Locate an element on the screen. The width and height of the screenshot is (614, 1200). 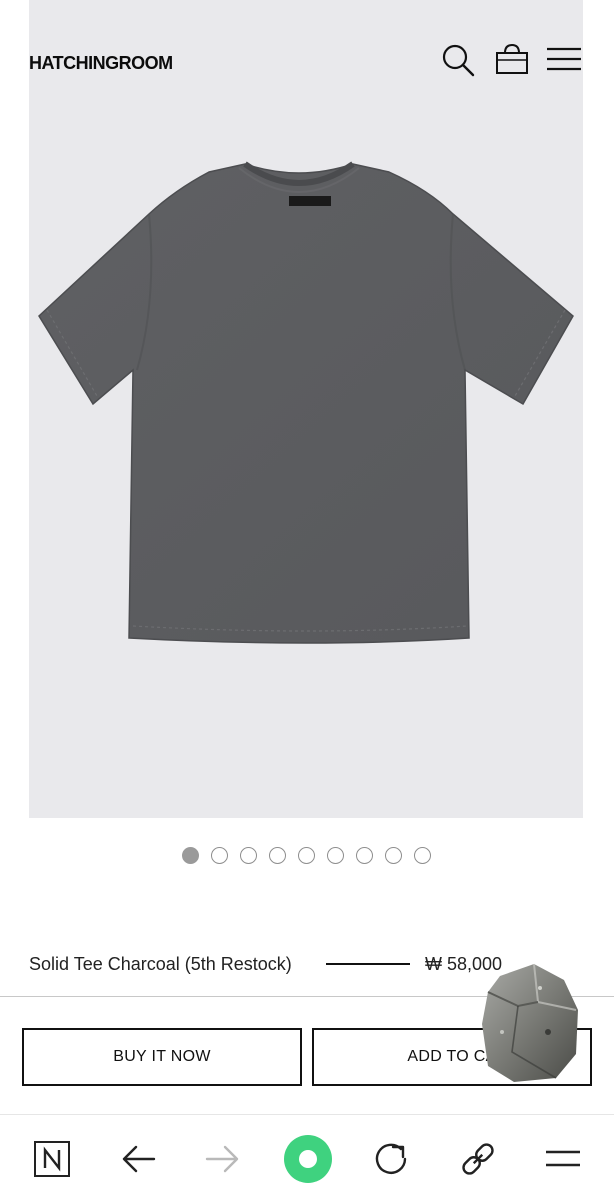
menu-icon is located at coordinates (563, 1159).